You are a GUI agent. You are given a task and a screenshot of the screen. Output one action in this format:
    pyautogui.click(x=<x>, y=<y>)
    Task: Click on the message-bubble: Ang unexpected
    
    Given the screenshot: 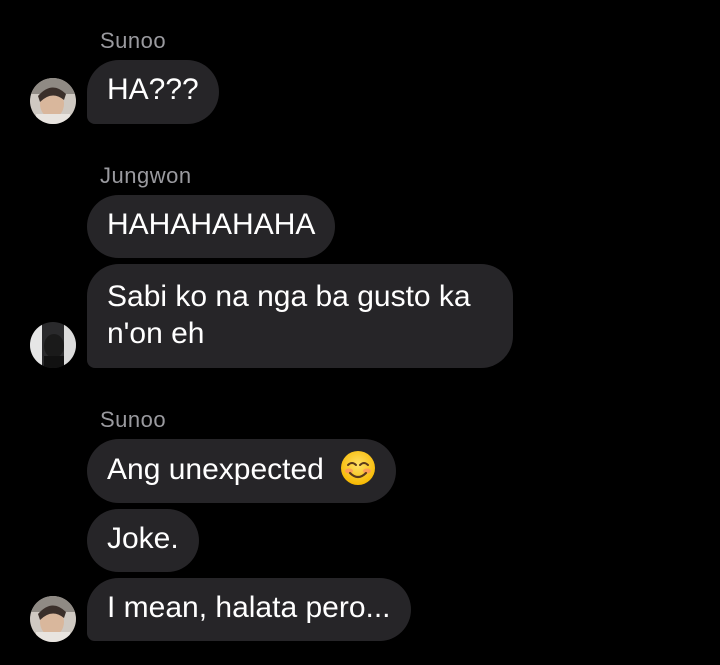 What is the action you would take?
    pyautogui.click(x=242, y=471)
    